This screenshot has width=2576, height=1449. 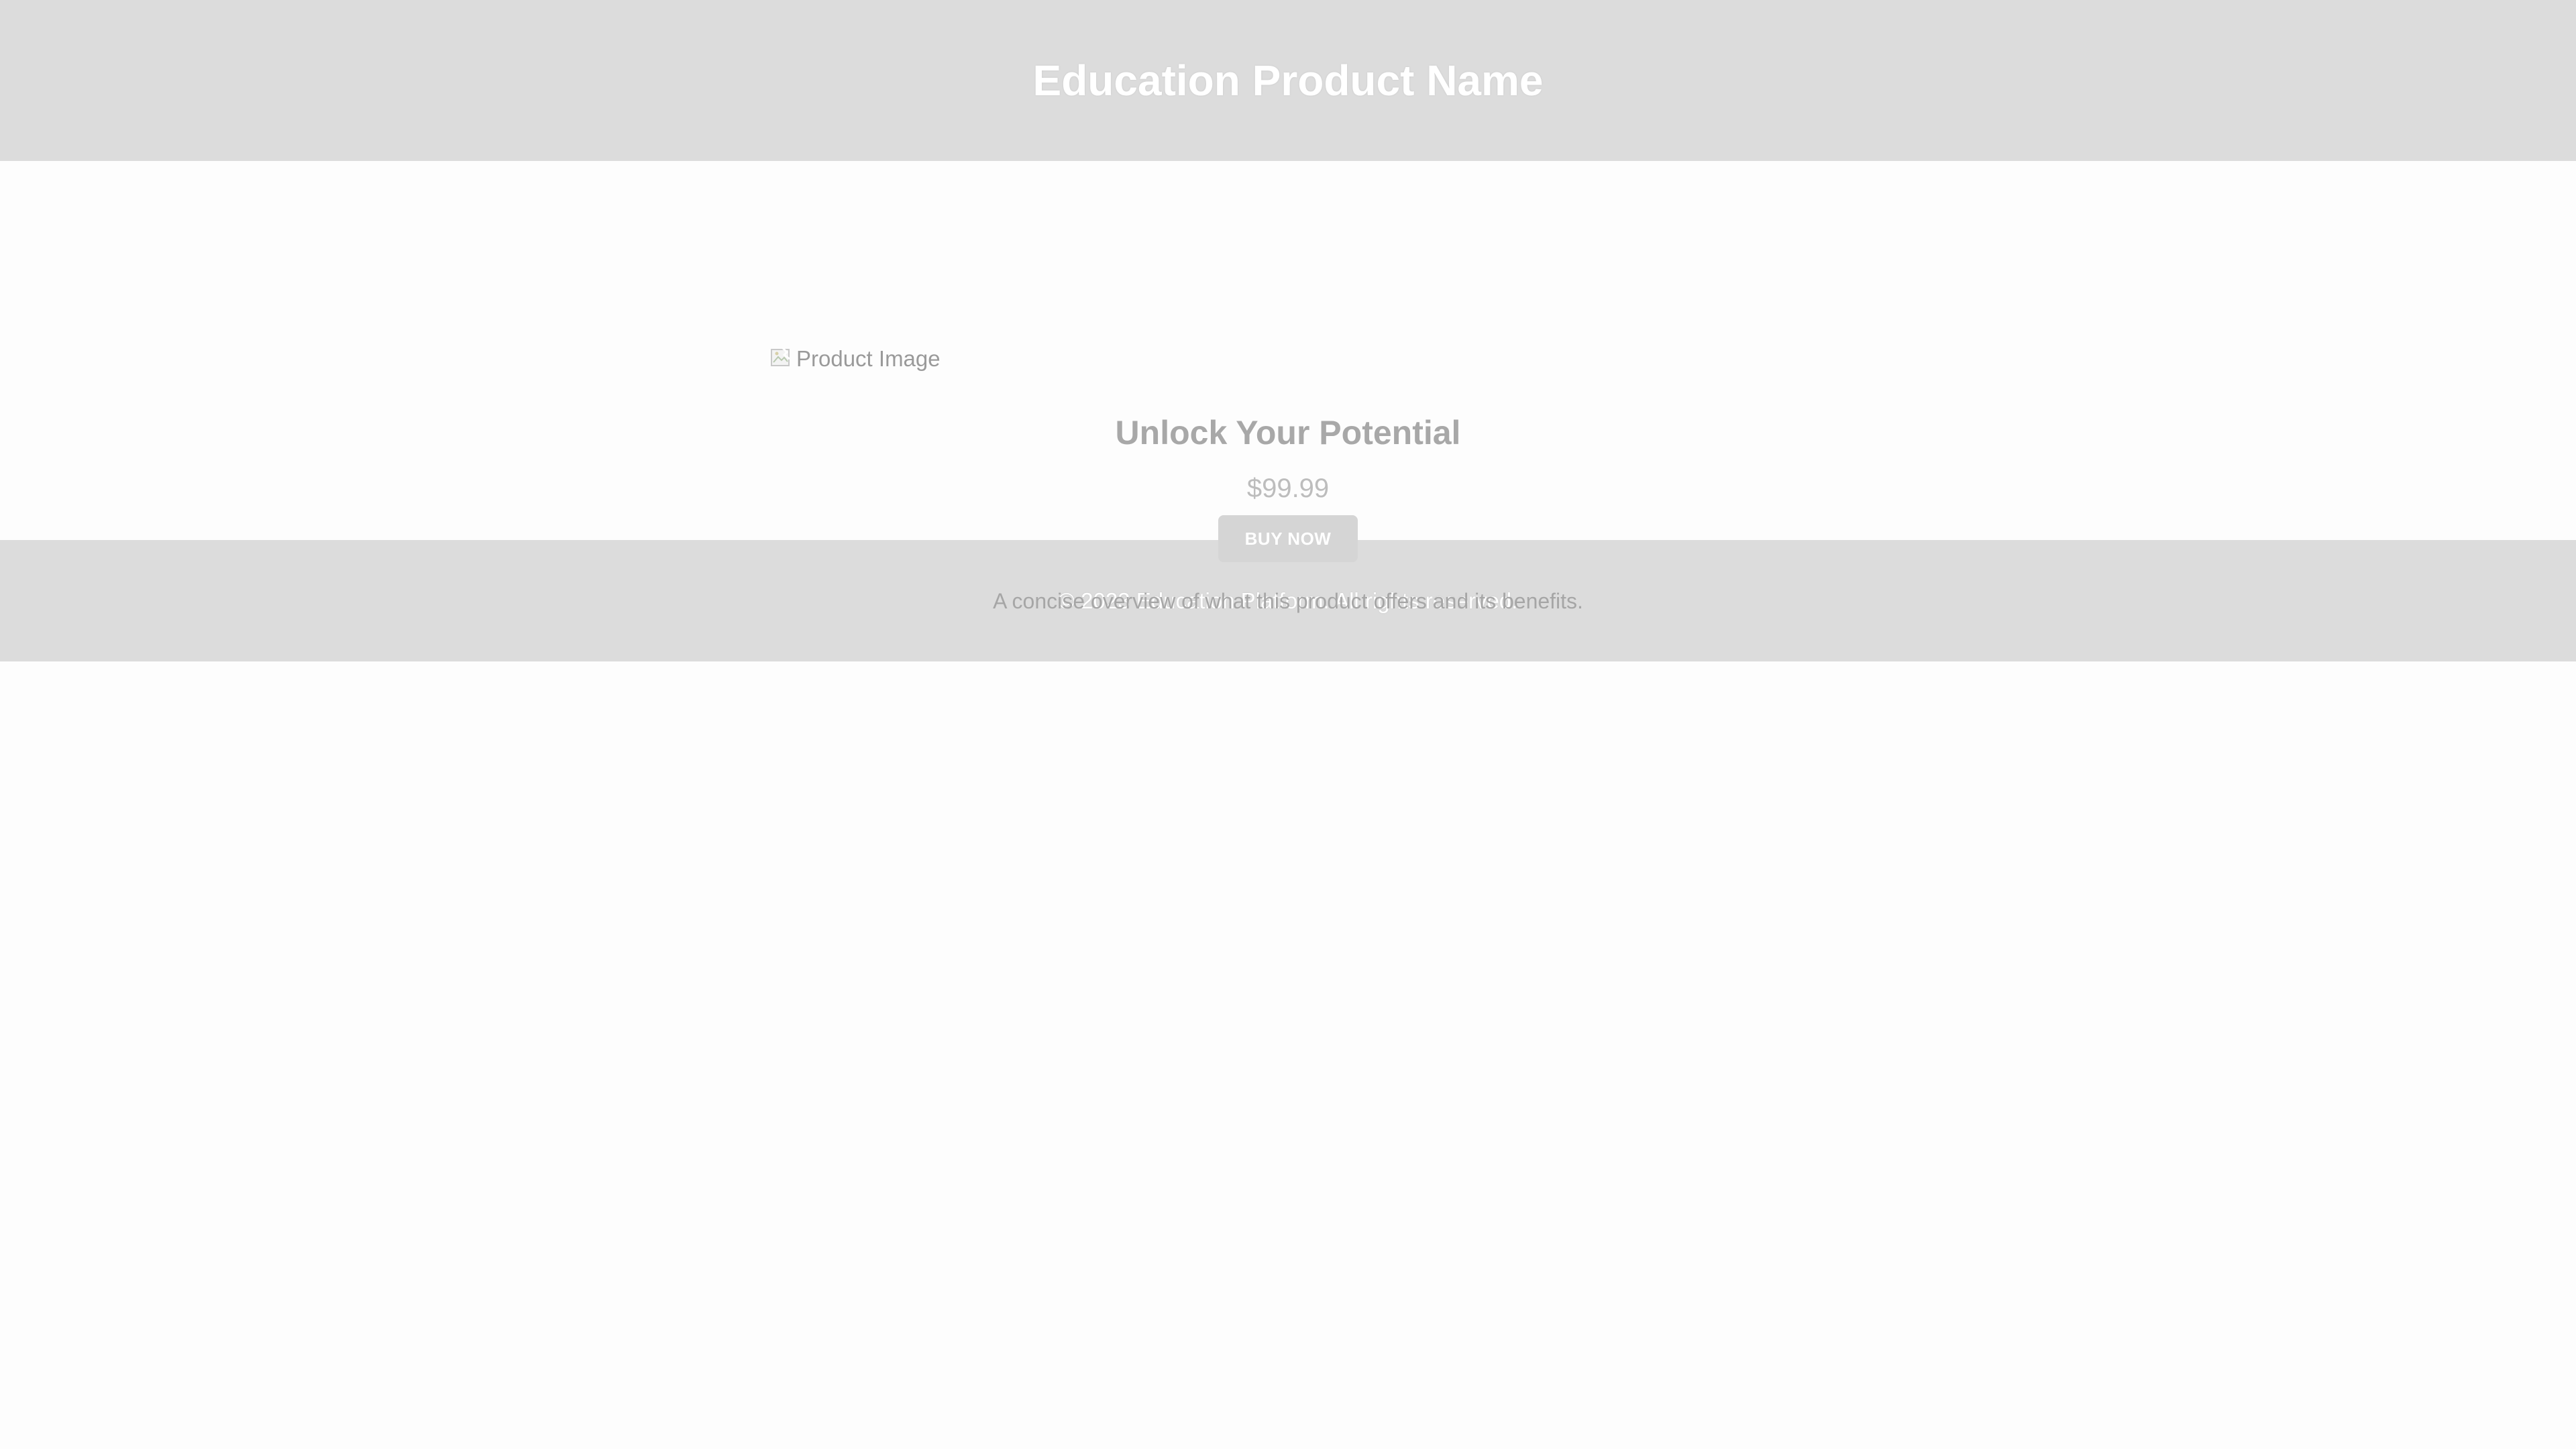 I want to click on product-image: Product Image, so click(x=855, y=359).